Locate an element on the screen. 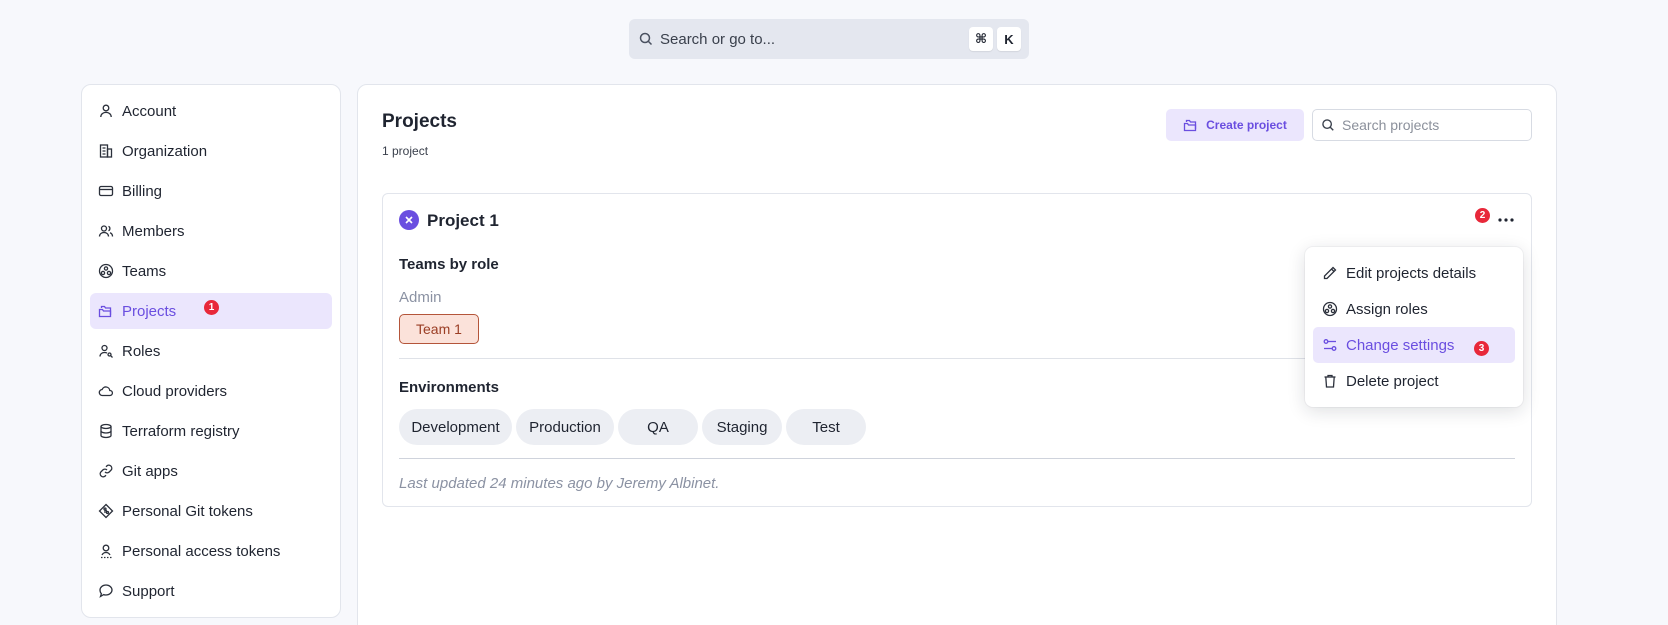  environments-list: Development Production QA Staging Test is located at coordinates (634, 427).